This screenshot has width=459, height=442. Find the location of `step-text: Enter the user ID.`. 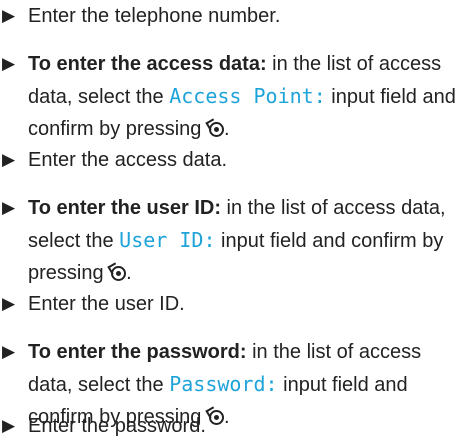

step-text: Enter the user ID. is located at coordinates (106, 304).